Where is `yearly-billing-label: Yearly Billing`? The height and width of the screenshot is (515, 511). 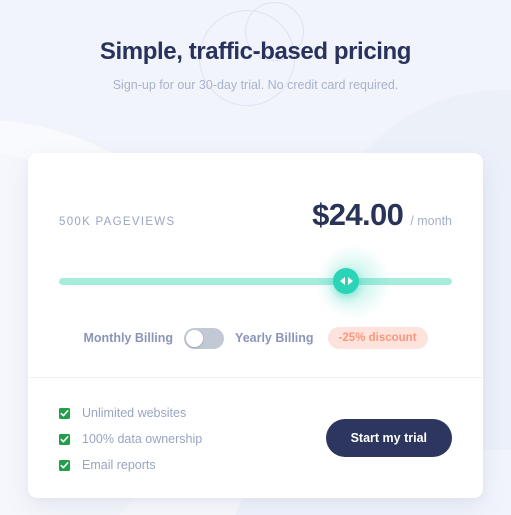 yearly-billing-label: Yearly Billing is located at coordinates (274, 338).